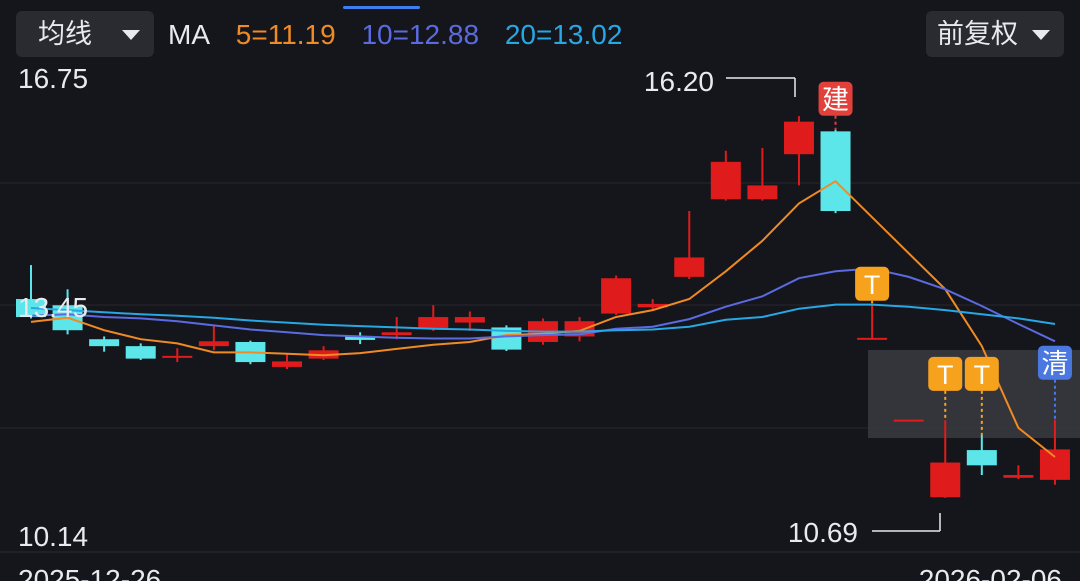  I want to click on low-price-label: 10.69, so click(823, 532).